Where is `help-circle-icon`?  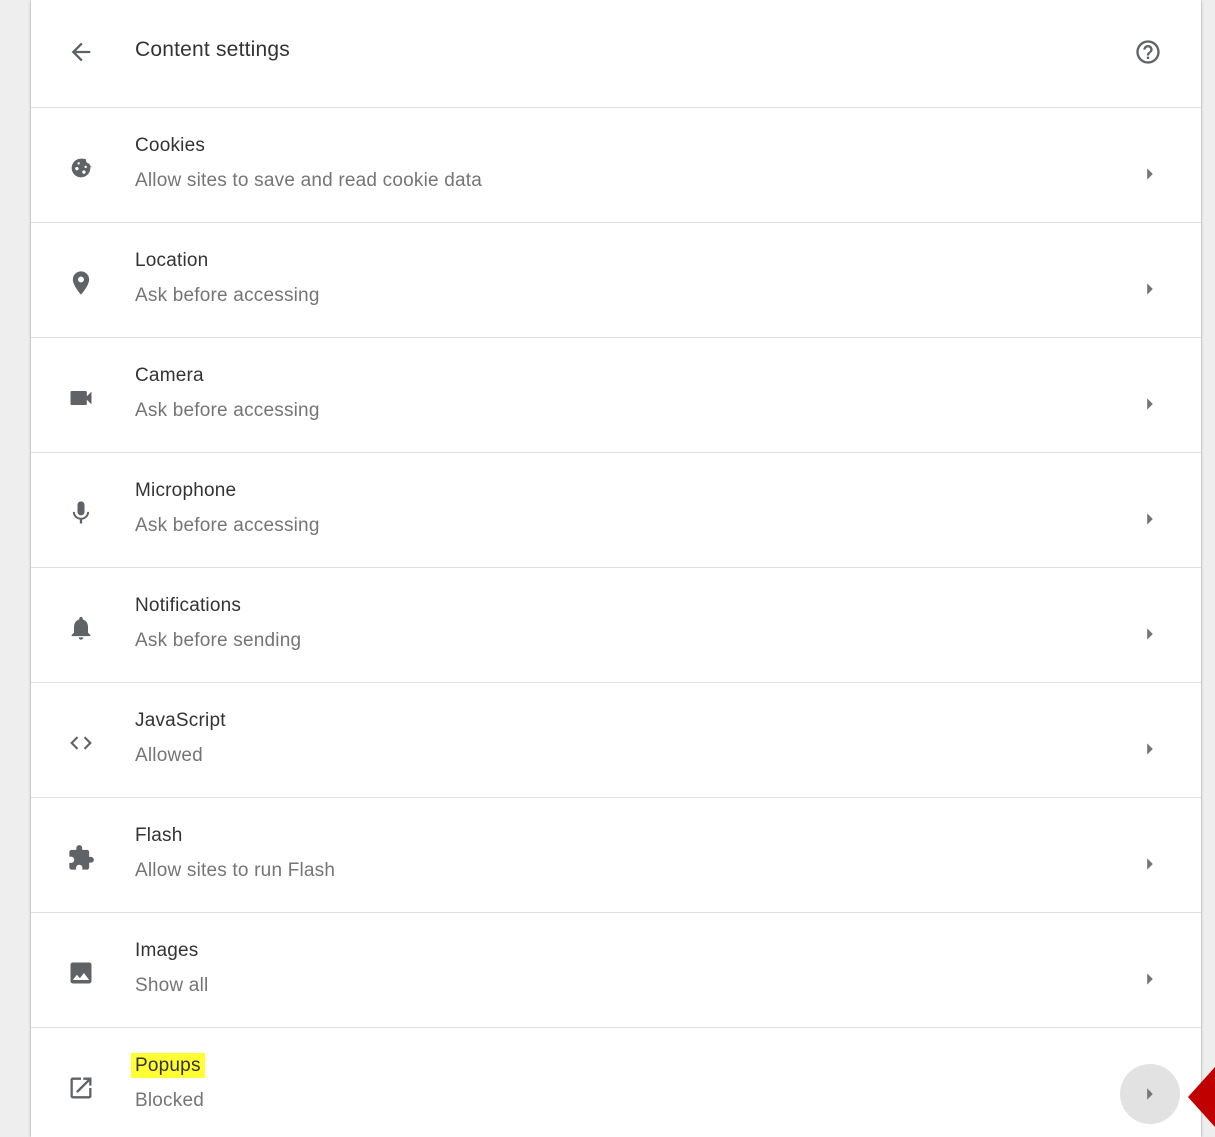
help-circle-icon is located at coordinates (1148, 52).